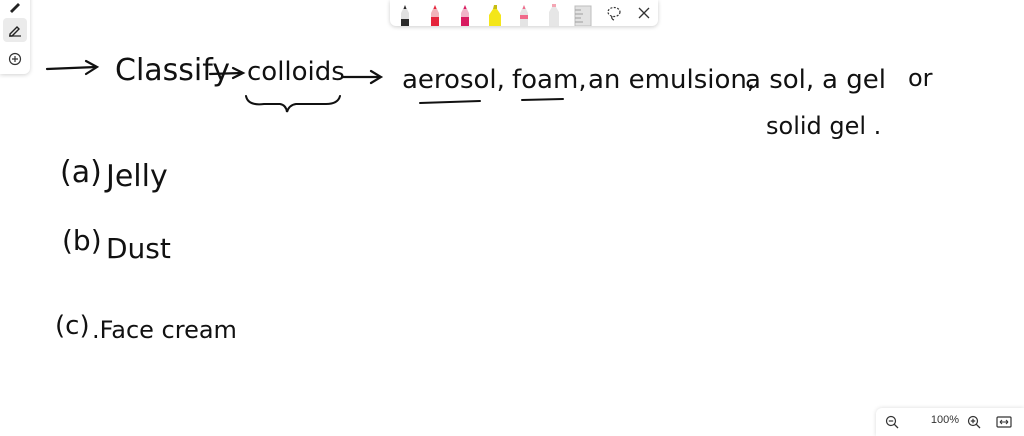  What do you see at coordinates (296, 72) in the screenshot?
I see `colloids-text: colloids` at bounding box center [296, 72].